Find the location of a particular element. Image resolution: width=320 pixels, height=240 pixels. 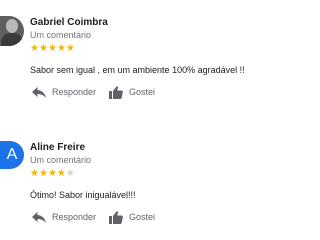

review-text: Ótimo! Sabor inigualável!!! is located at coordinates (83, 195).